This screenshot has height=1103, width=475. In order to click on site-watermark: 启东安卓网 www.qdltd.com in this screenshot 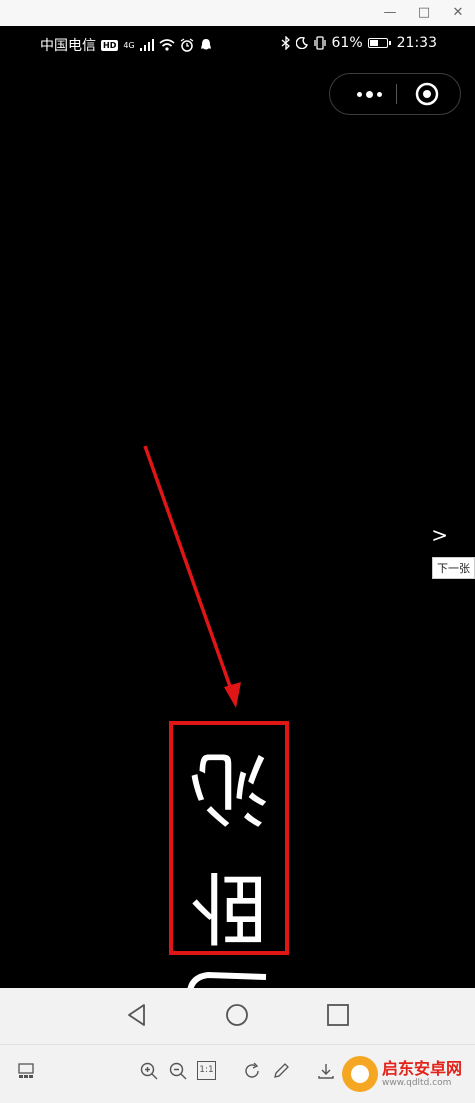, I will do `click(402, 1074)`.